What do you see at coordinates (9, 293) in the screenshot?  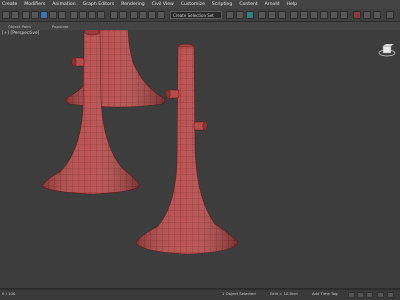 I see `frame-counter: 0 / 100` at bounding box center [9, 293].